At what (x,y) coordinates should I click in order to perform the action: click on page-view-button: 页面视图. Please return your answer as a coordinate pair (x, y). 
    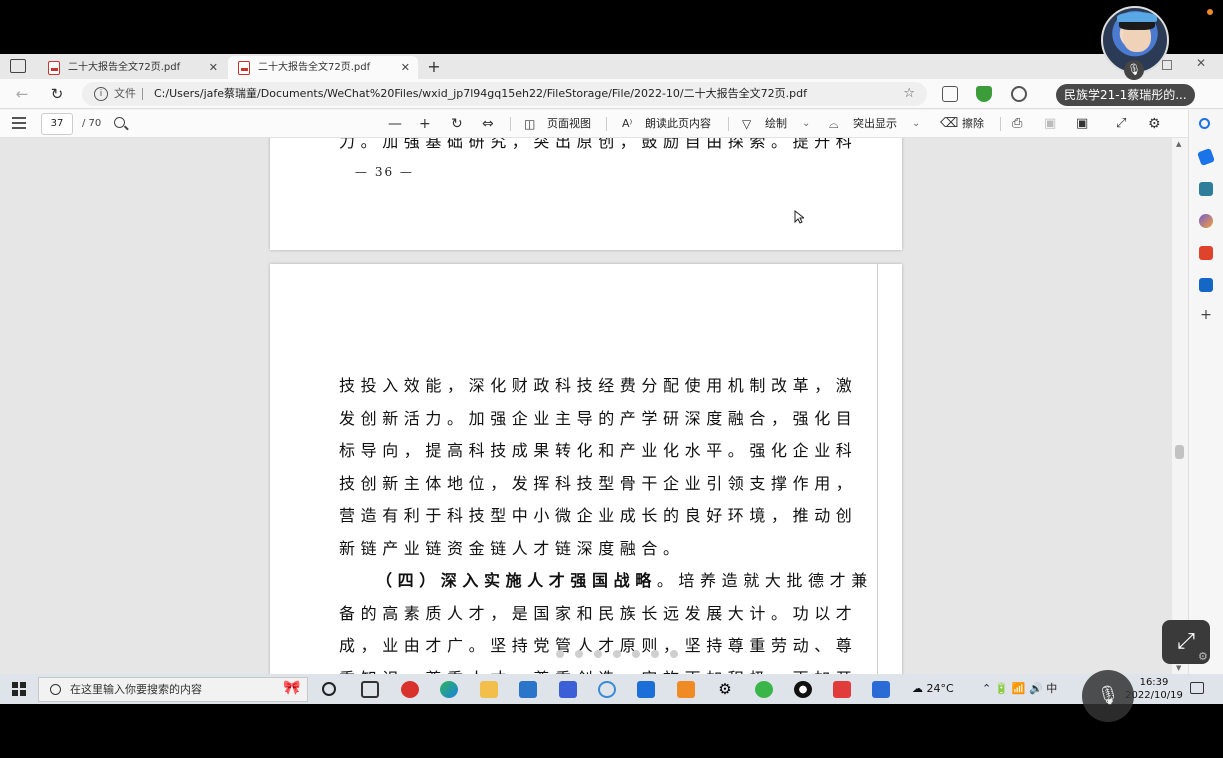
    Looking at the image, I should click on (569, 124).